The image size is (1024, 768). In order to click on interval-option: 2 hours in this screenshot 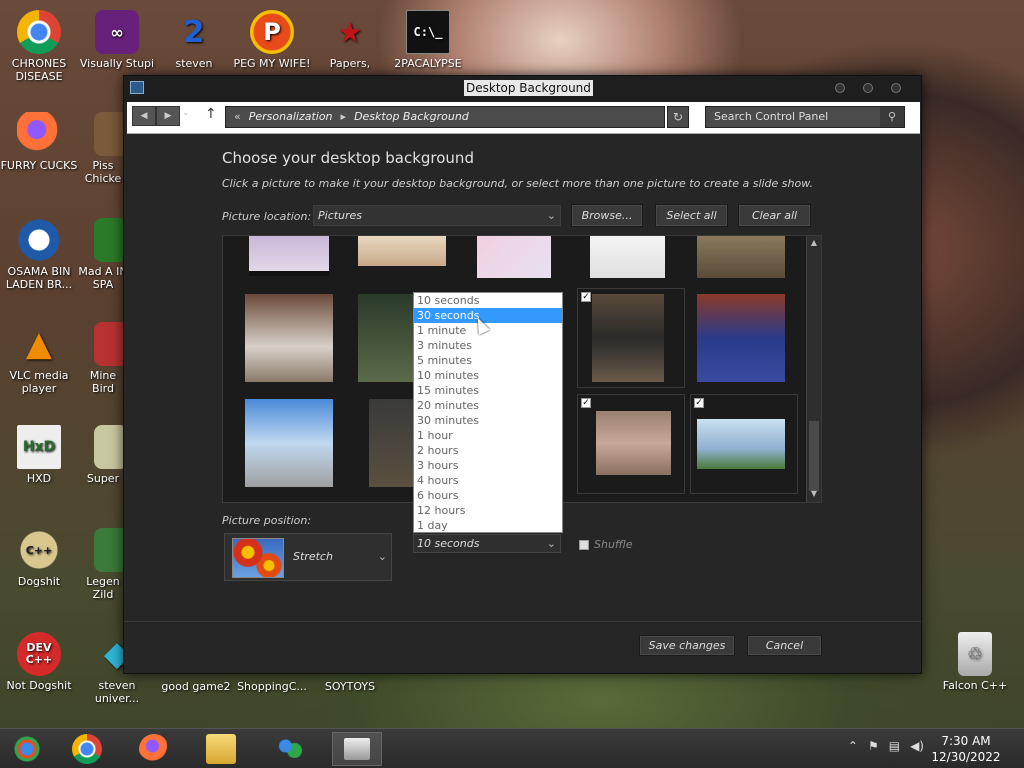, I will do `click(488, 450)`.